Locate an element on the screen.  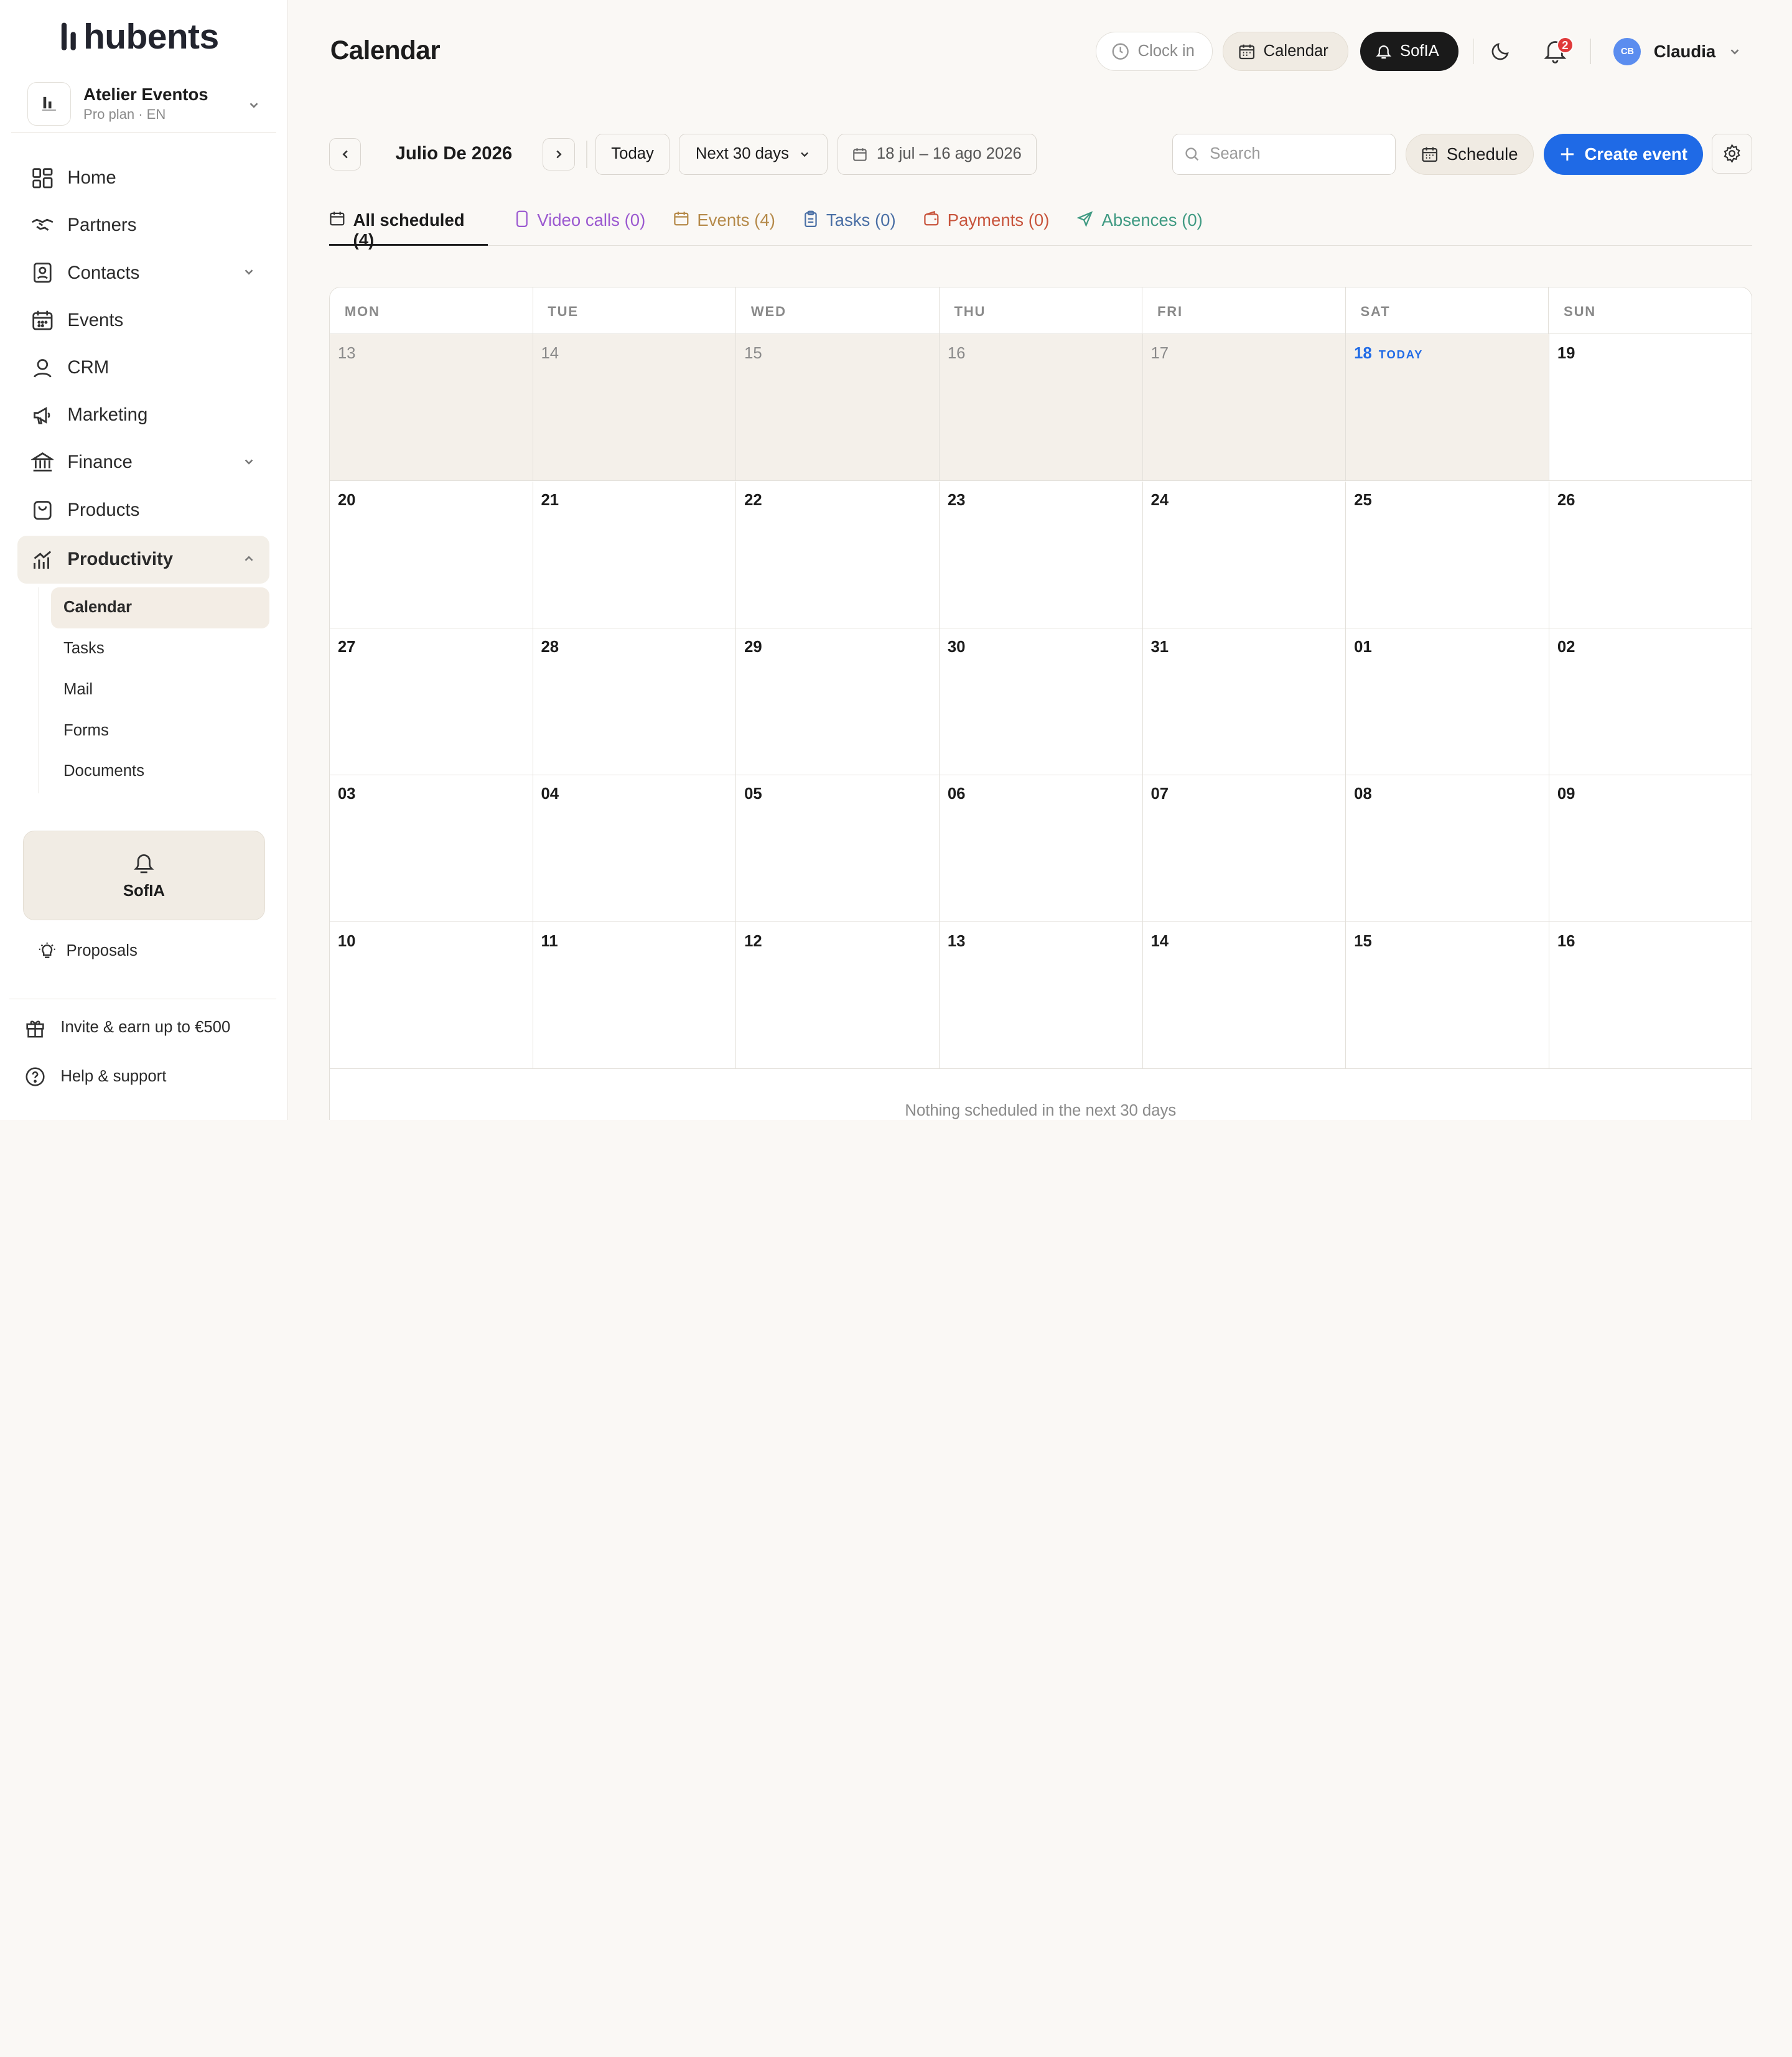
day-number: 21 is located at coordinates (550, 501).